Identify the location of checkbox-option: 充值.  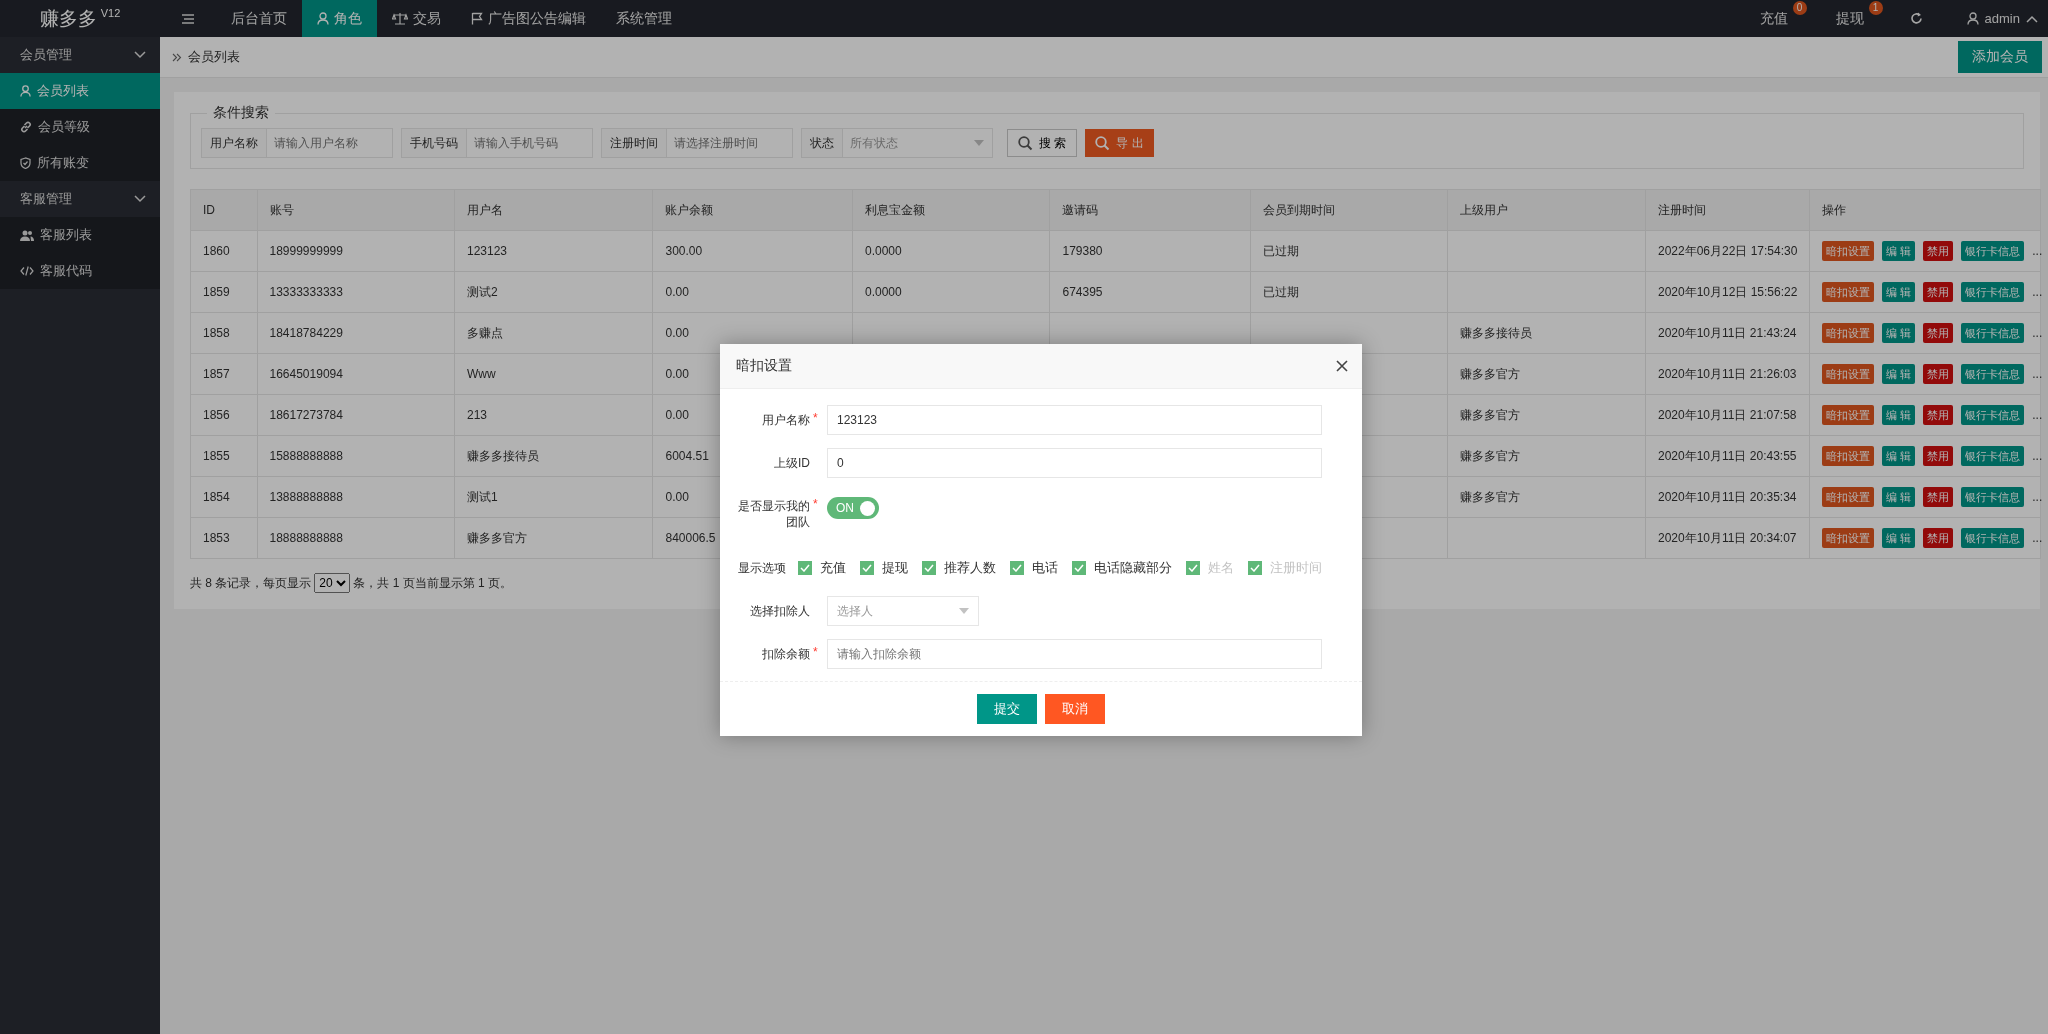
(822, 568).